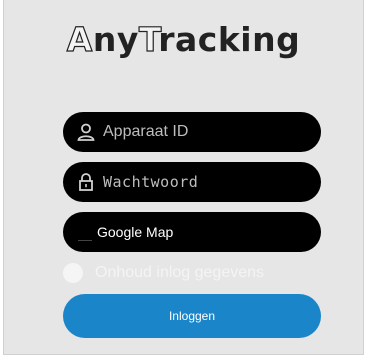 The height and width of the screenshot is (359, 367). Describe the element at coordinates (183, 39) in the screenshot. I see `app-logo: AnyTracking` at that location.